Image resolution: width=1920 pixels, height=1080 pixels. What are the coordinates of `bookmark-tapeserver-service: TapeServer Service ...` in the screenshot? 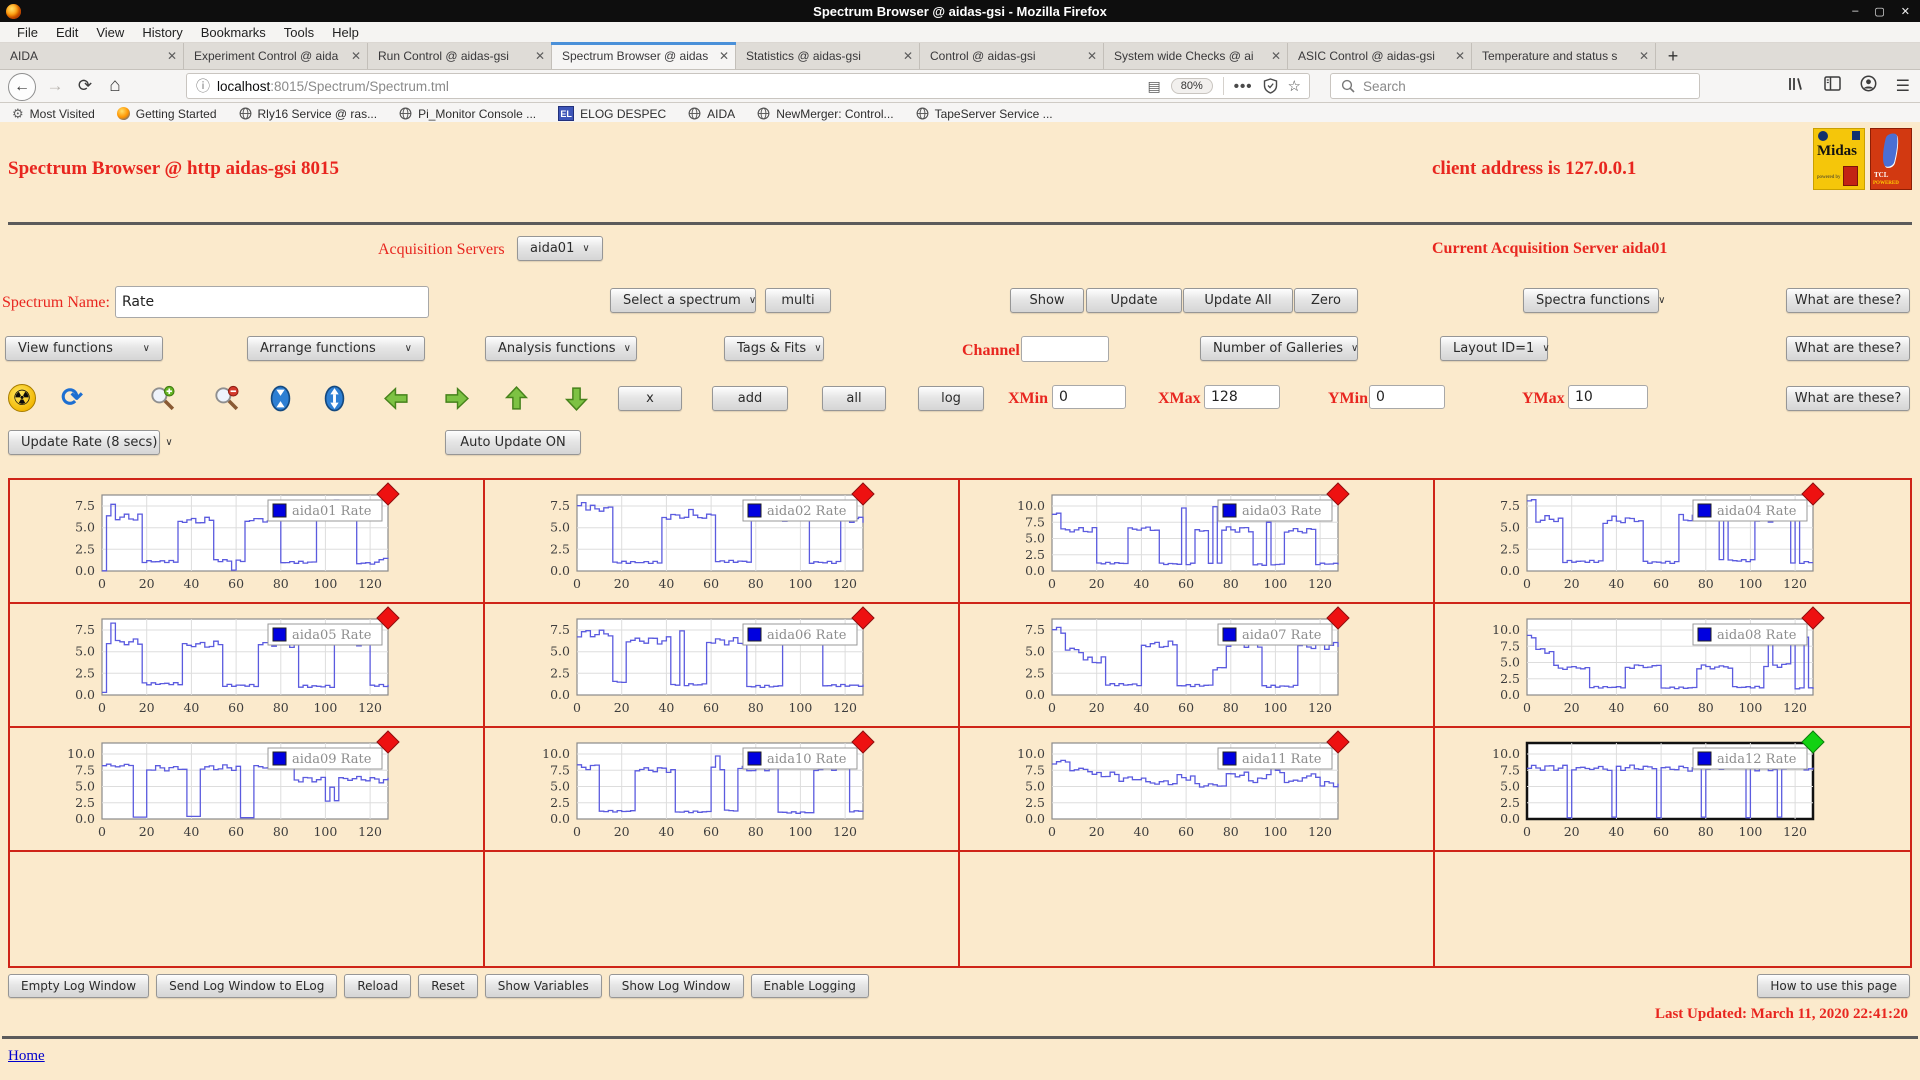 It's located at (984, 114).